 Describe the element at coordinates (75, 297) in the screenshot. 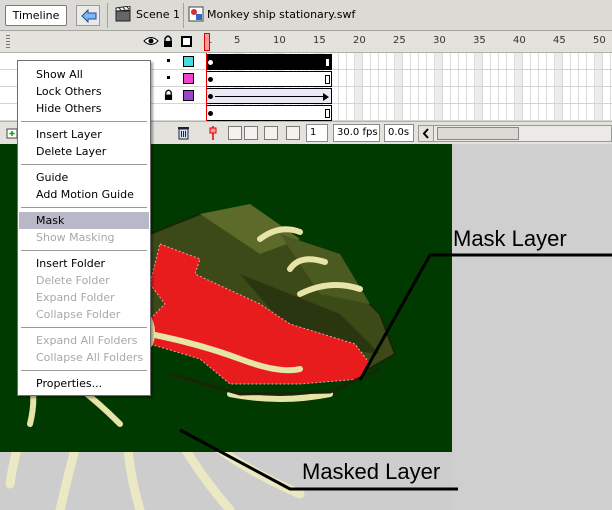

I see `menu-item-expand-folder: Expand Folder` at that location.